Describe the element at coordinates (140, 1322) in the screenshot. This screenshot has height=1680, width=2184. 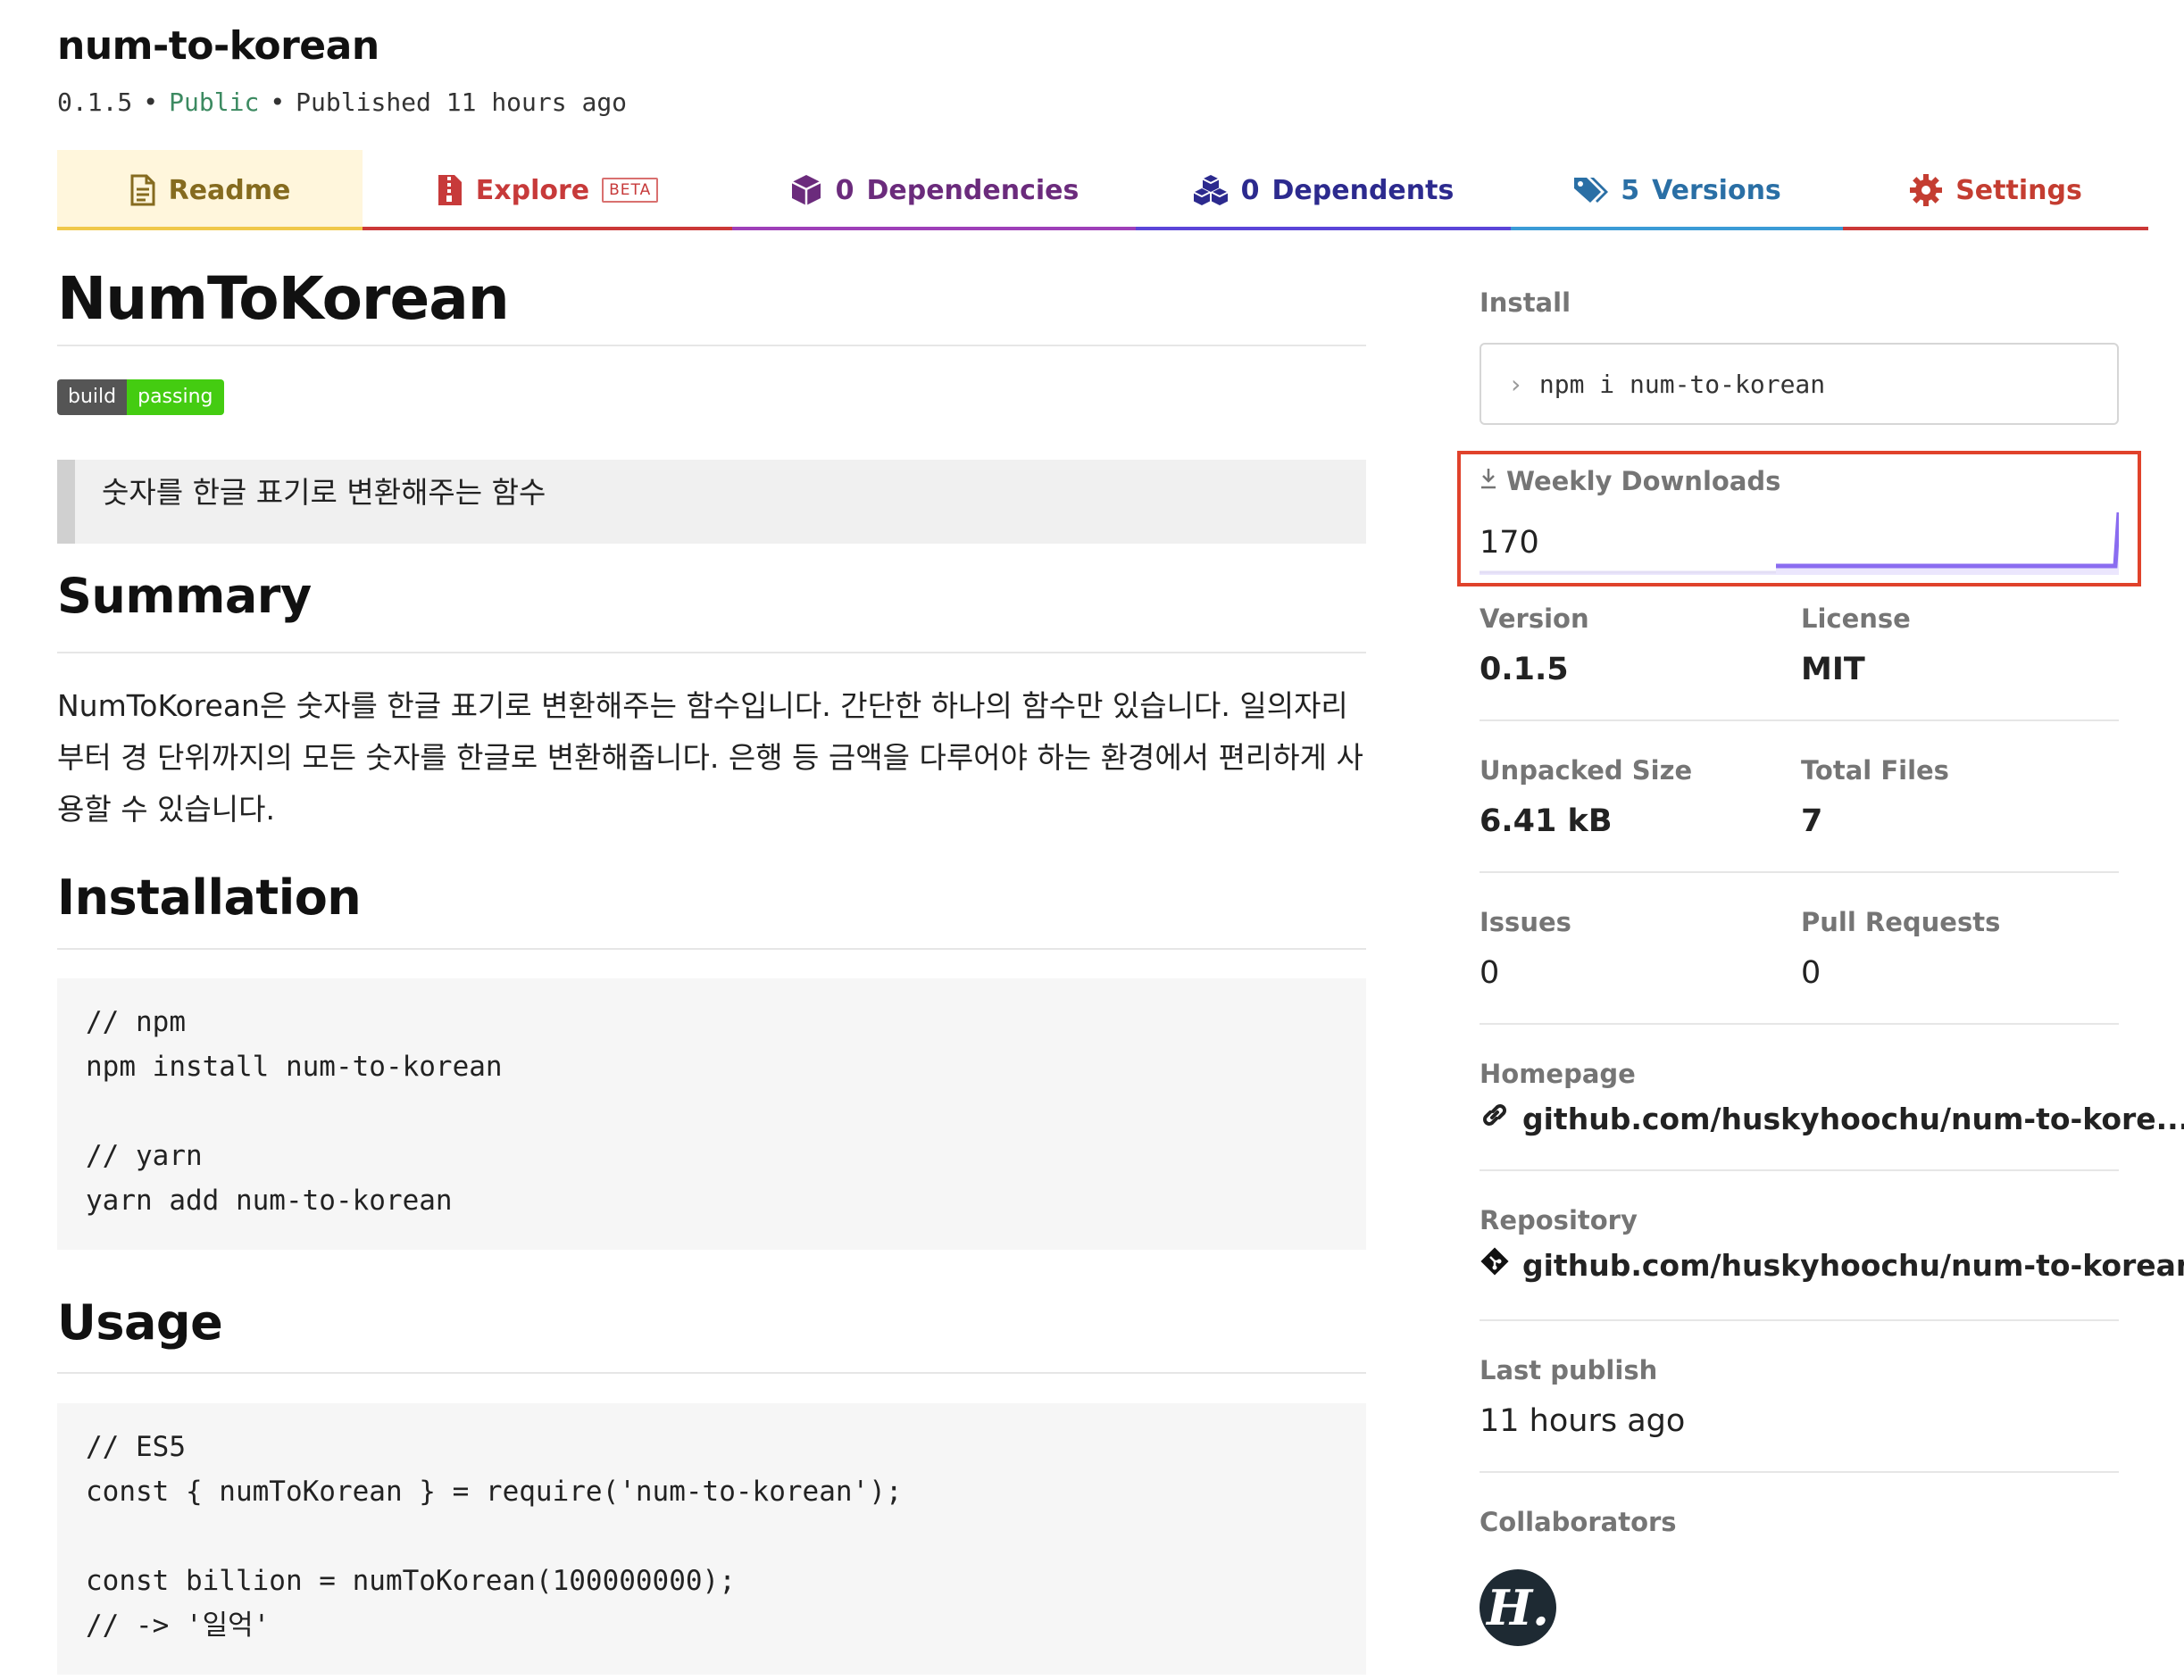
I see `usage-heading: Usage` at that location.